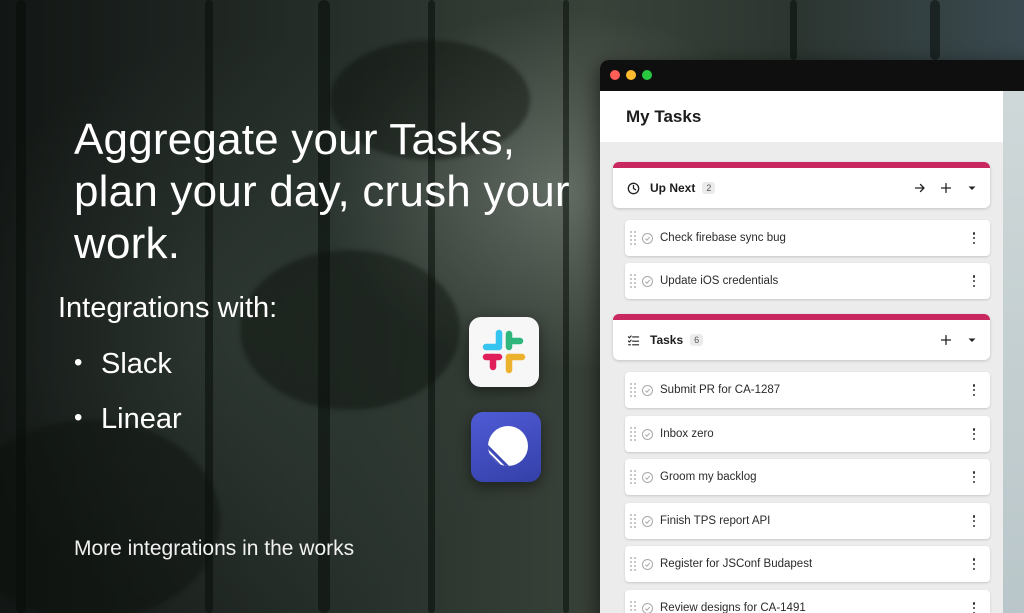  What do you see at coordinates (168, 308) in the screenshot?
I see `integrations-heading: Integrations with:` at bounding box center [168, 308].